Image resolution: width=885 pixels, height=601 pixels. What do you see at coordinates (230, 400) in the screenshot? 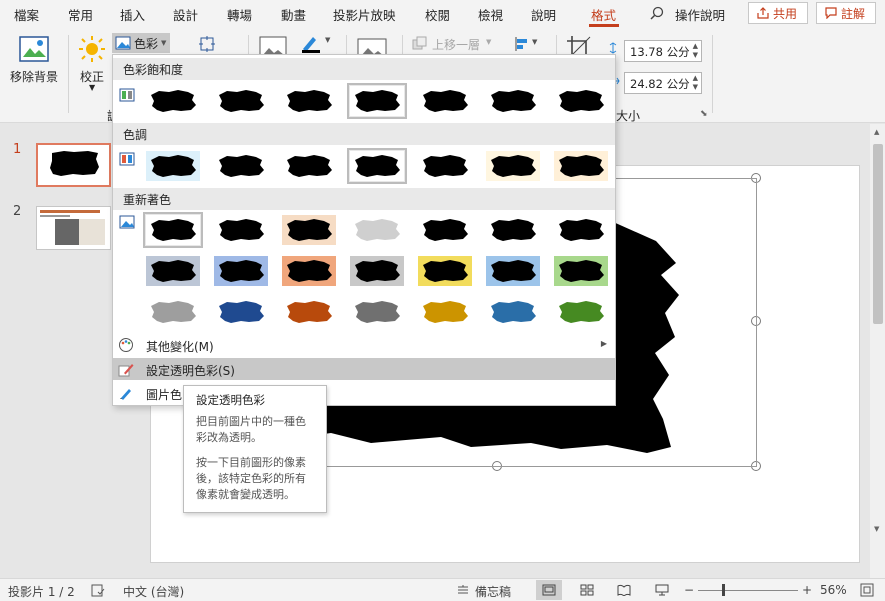
I see `tooltip-title: 設定透明色彩` at bounding box center [230, 400].